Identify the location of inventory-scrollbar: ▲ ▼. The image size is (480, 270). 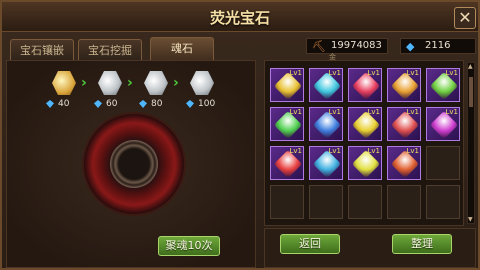
(471, 143).